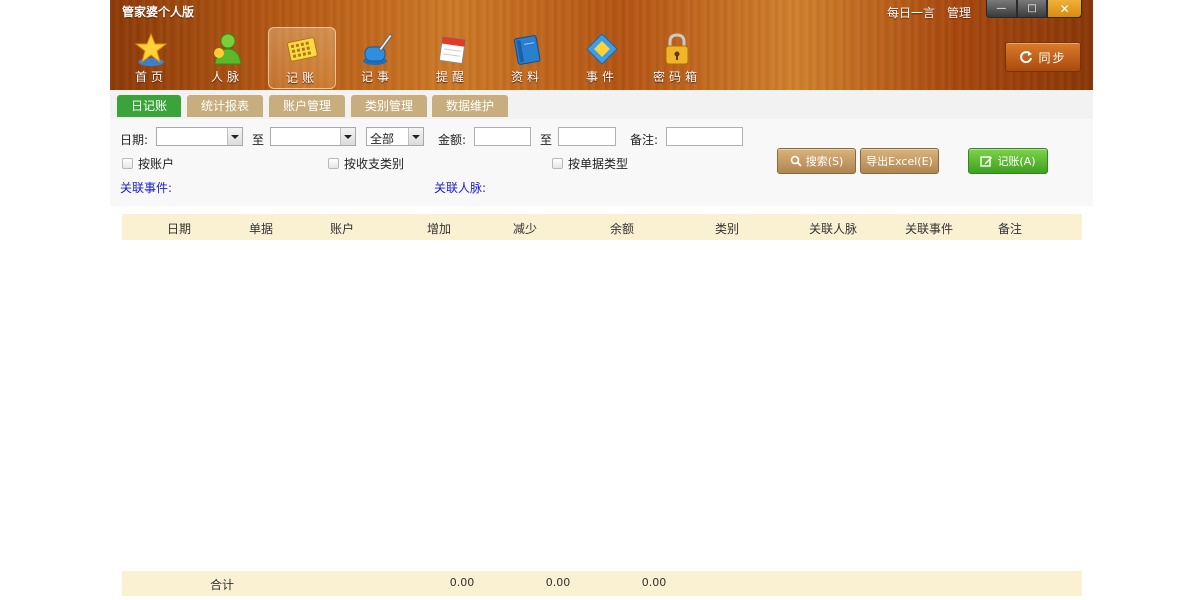 The height and width of the screenshot is (600, 1200). Describe the element at coordinates (601, 104) in the screenshot. I see `tab-bar: 日记账 统计报表 账户管理 类别管理 数据维护` at that location.